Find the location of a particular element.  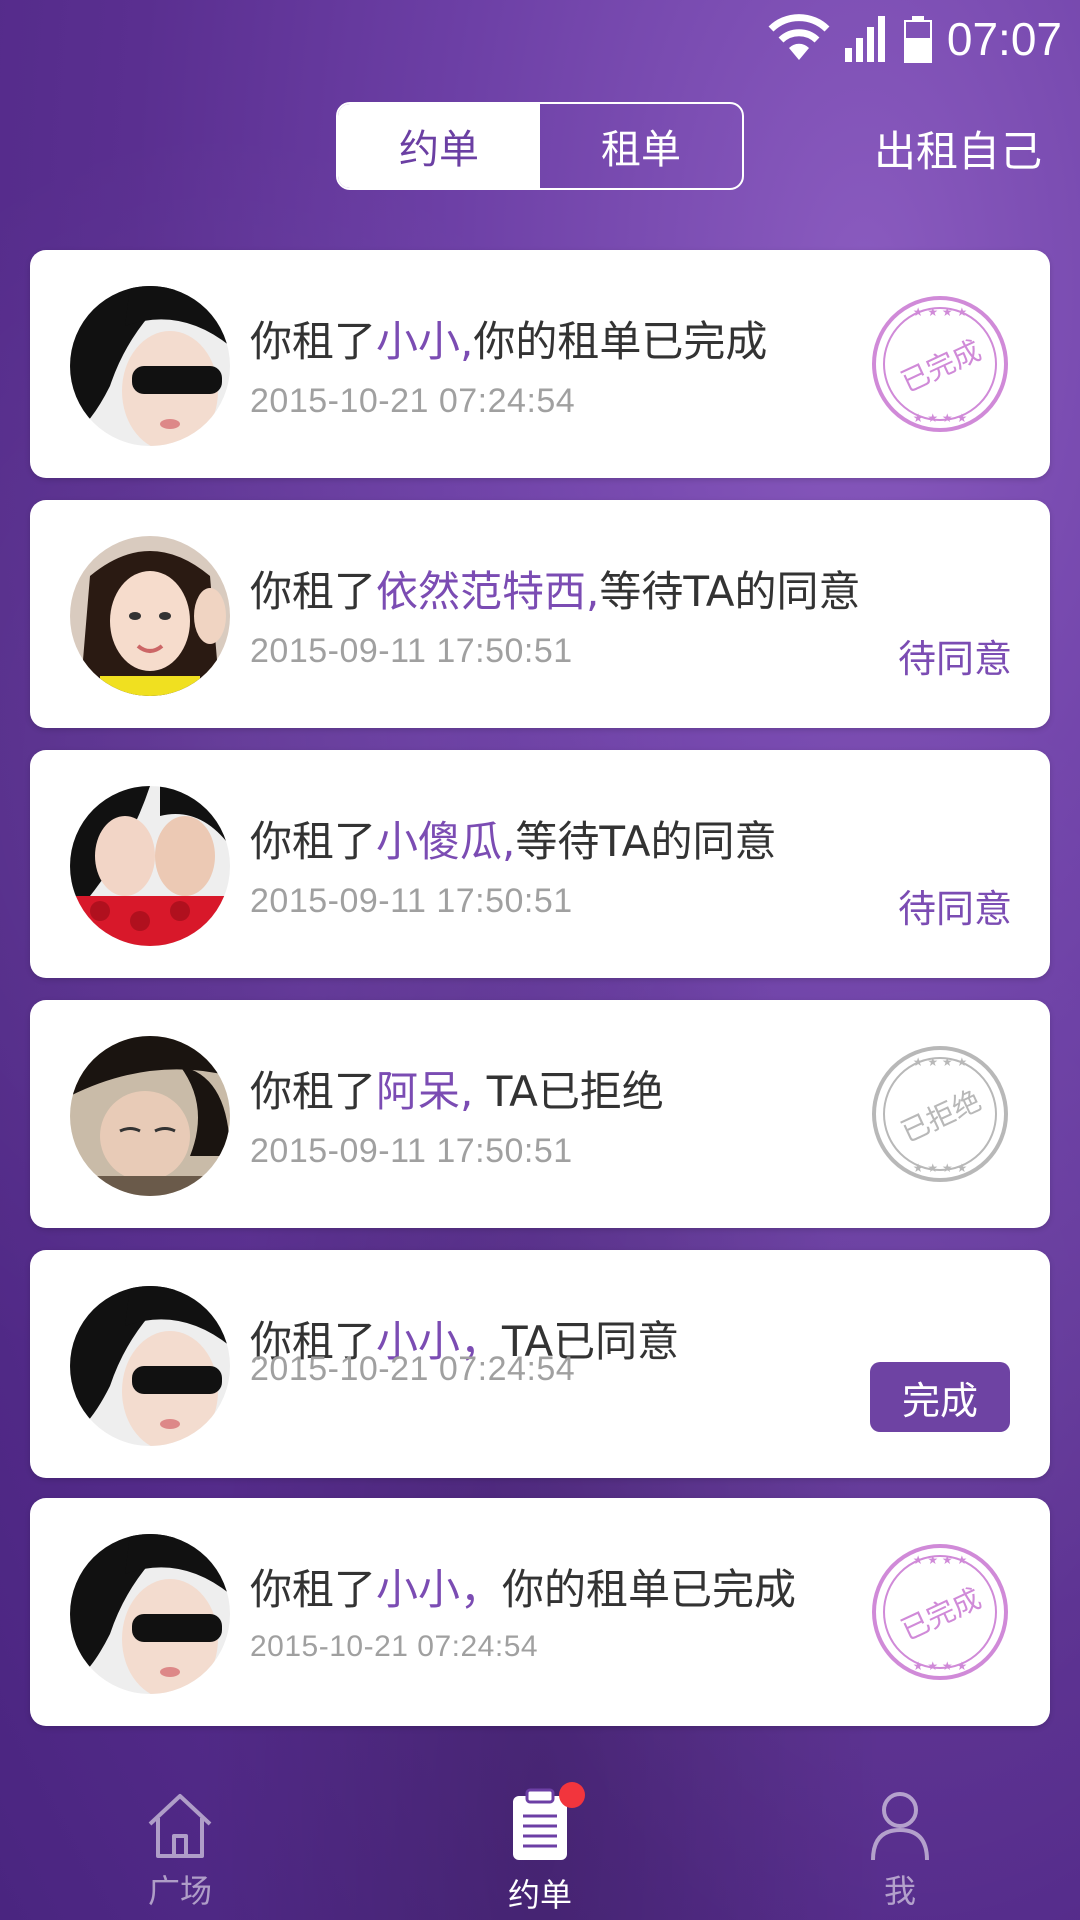

tab-label: 我 is located at coordinates (899, 1891).